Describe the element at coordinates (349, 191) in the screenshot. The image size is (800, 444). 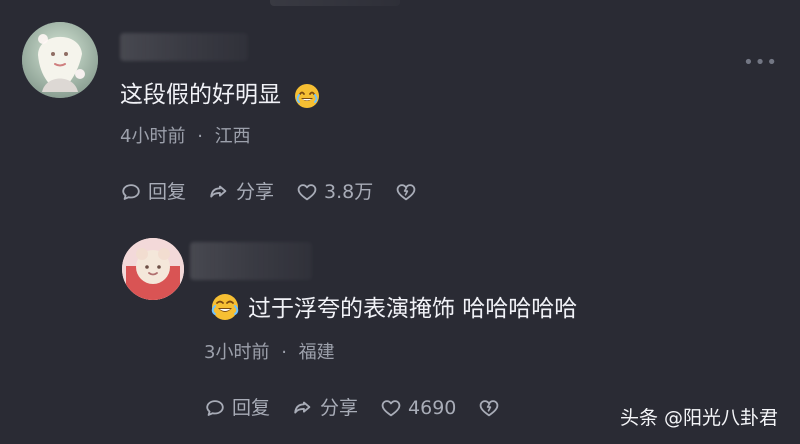
I see `like-count: 3.8万` at that location.